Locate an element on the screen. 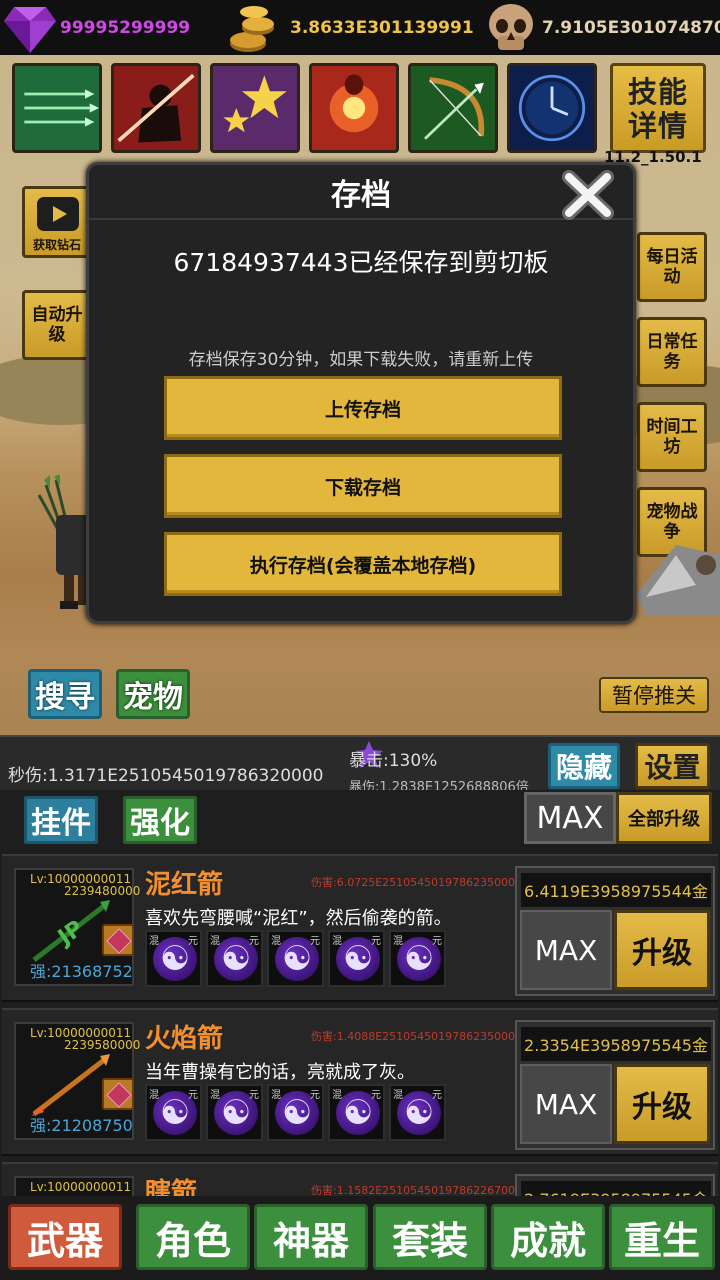 The width and height of the screenshot is (720, 1280). search-label: 搜寻 is located at coordinates (65, 697).